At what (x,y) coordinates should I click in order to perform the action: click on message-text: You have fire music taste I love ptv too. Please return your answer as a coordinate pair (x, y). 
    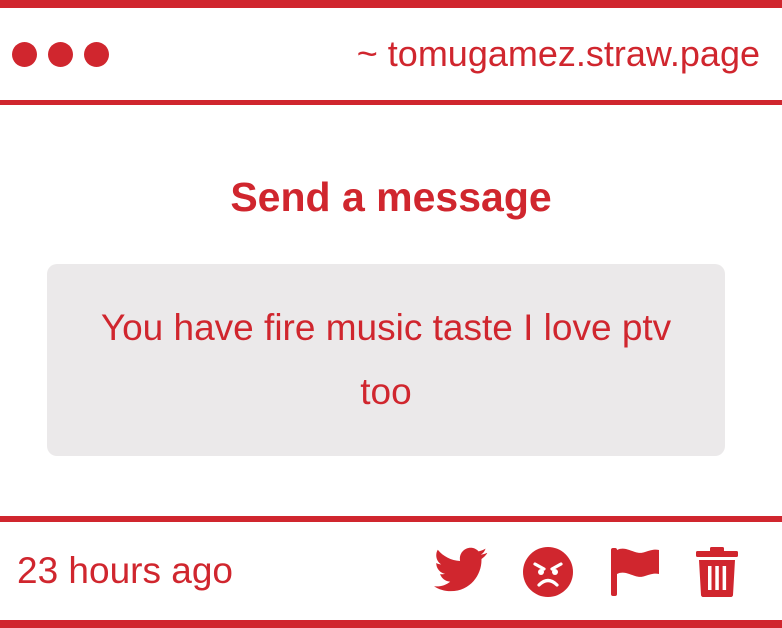
    Looking at the image, I should click on (386, 359).